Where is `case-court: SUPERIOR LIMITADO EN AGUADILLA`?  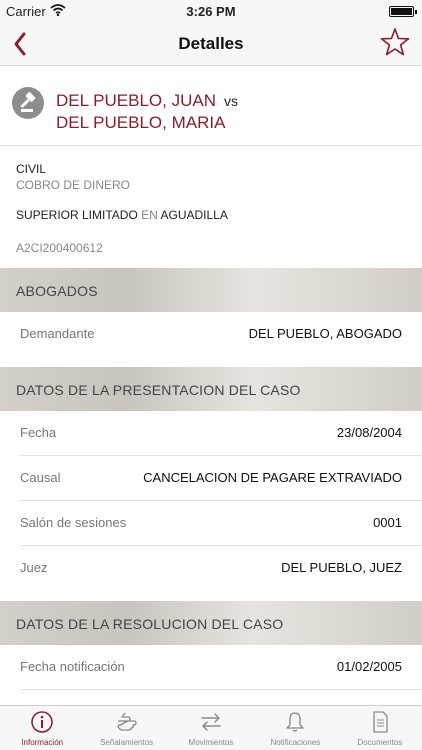 case-court: SUPERIOR LIMITADO EN AGUADILLA is located at coordinates (122, 215).